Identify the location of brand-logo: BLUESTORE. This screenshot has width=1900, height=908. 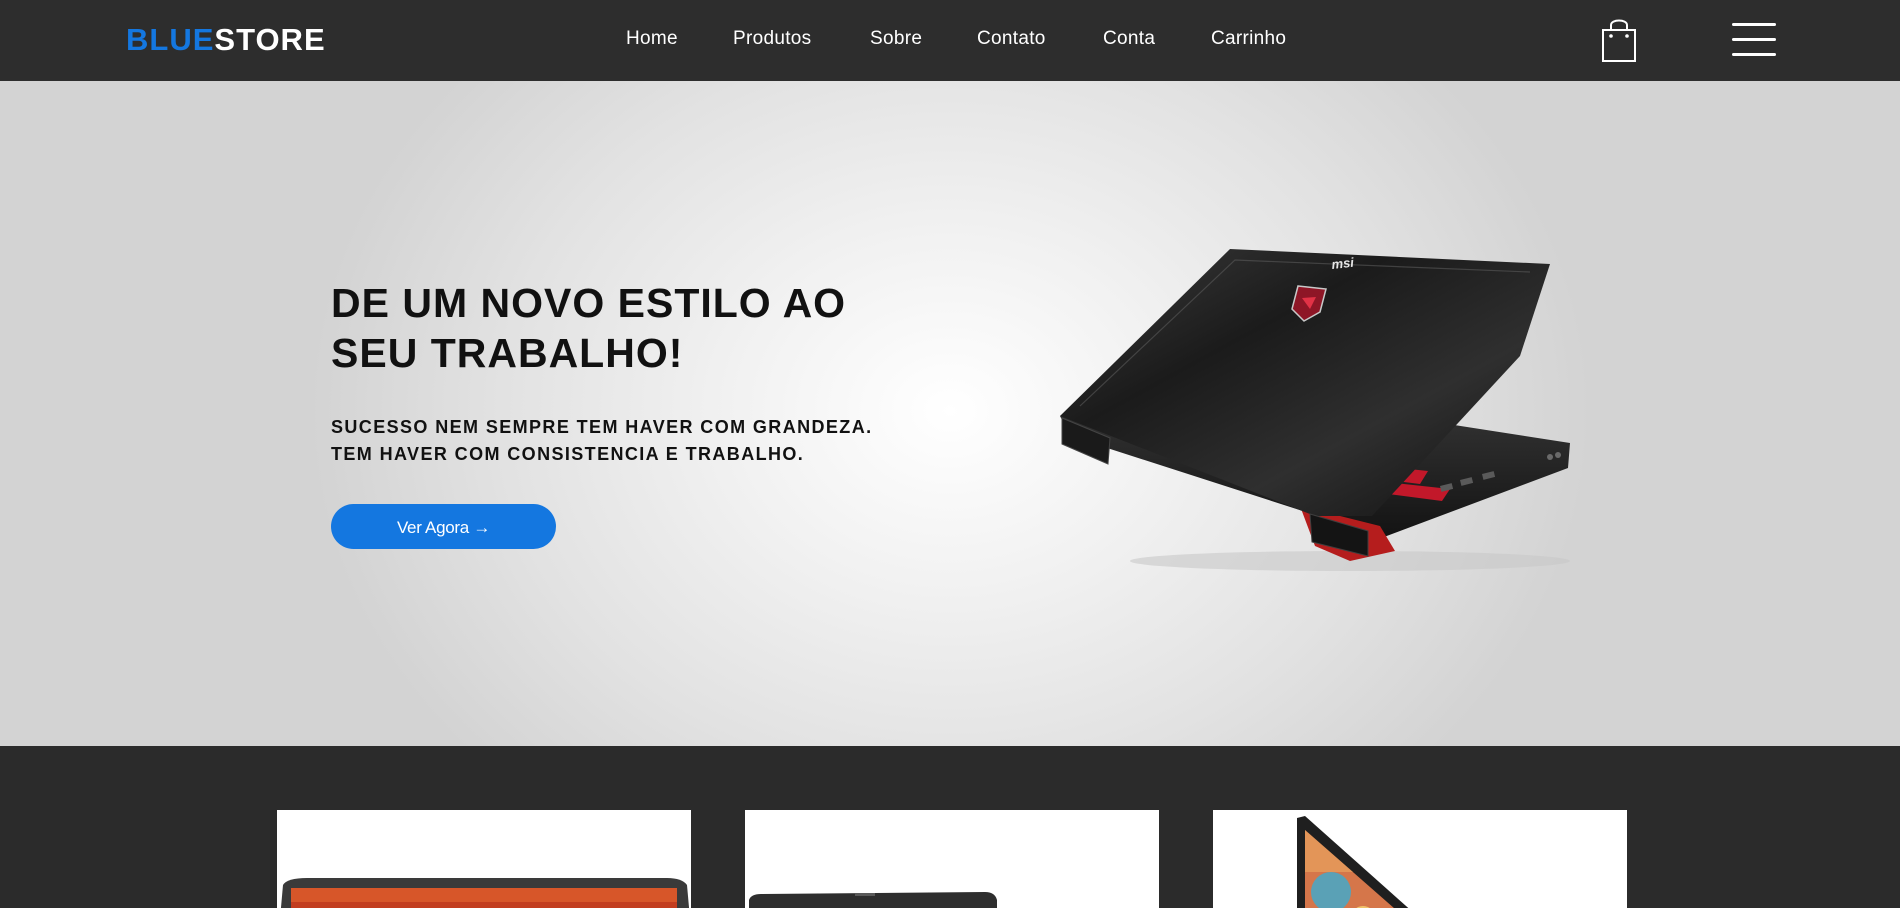
(226, 40).